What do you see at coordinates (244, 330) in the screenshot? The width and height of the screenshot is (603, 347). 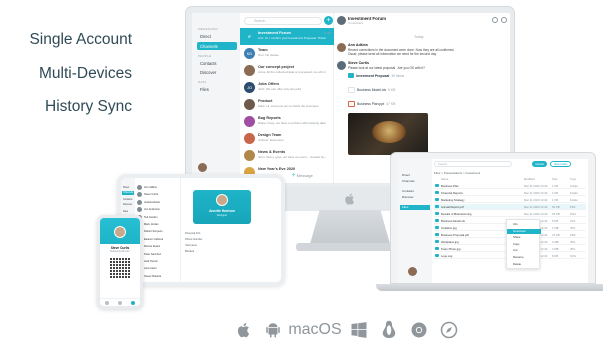 I see `apple-icon` at bounding box center [244, 330].